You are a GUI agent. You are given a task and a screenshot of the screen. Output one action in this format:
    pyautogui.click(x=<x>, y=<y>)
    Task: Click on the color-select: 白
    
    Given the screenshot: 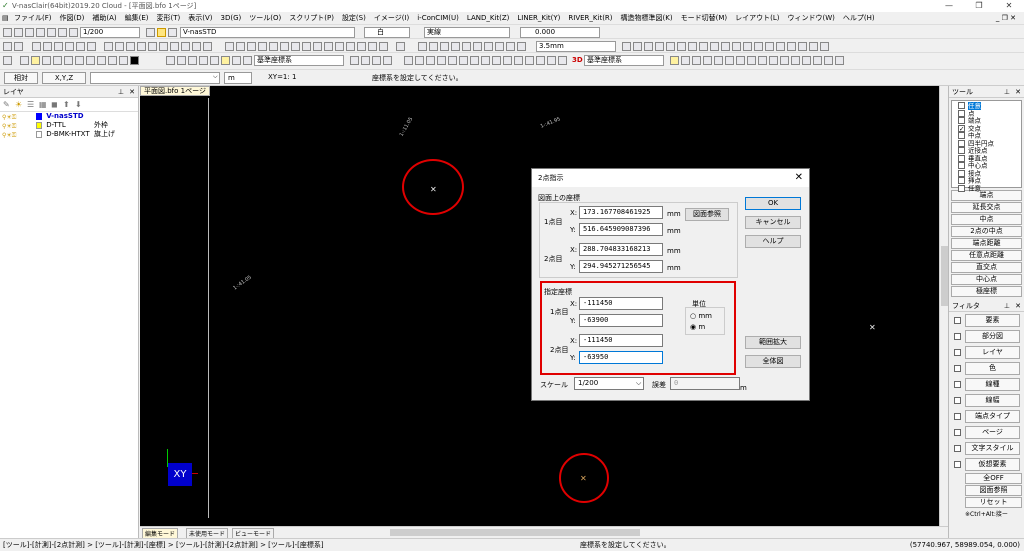 What is the action you would take?
    pyautogui.click(x=387, y=32)
    